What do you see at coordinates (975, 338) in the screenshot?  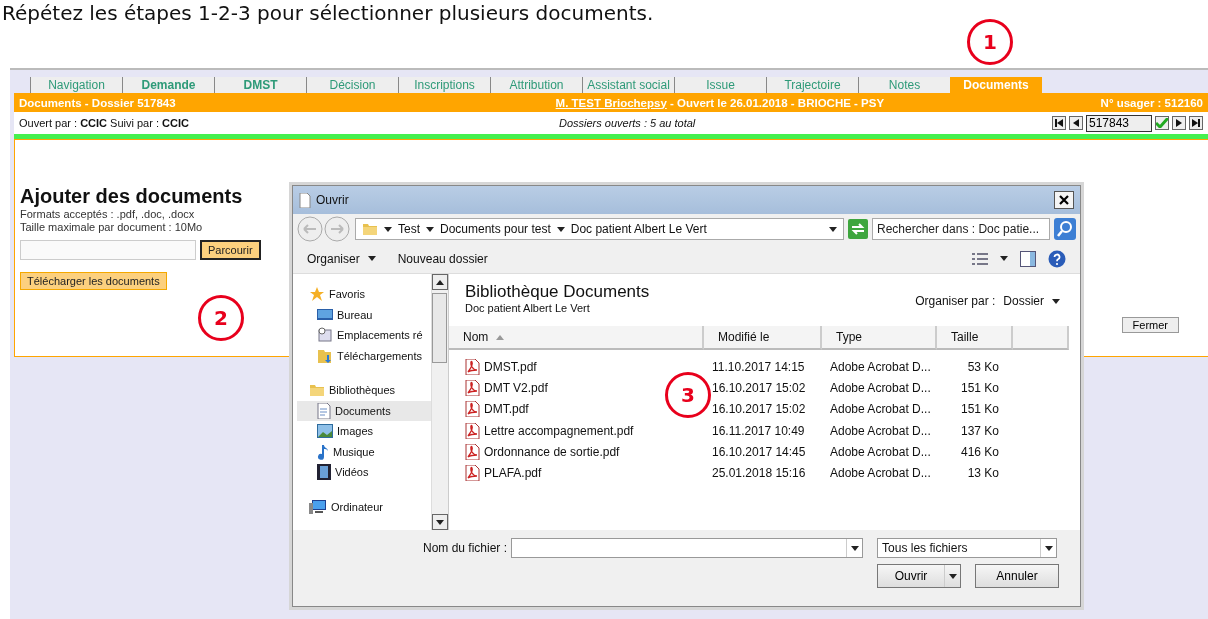 I see `column-header: Taille` at bounding box center [975, 338].